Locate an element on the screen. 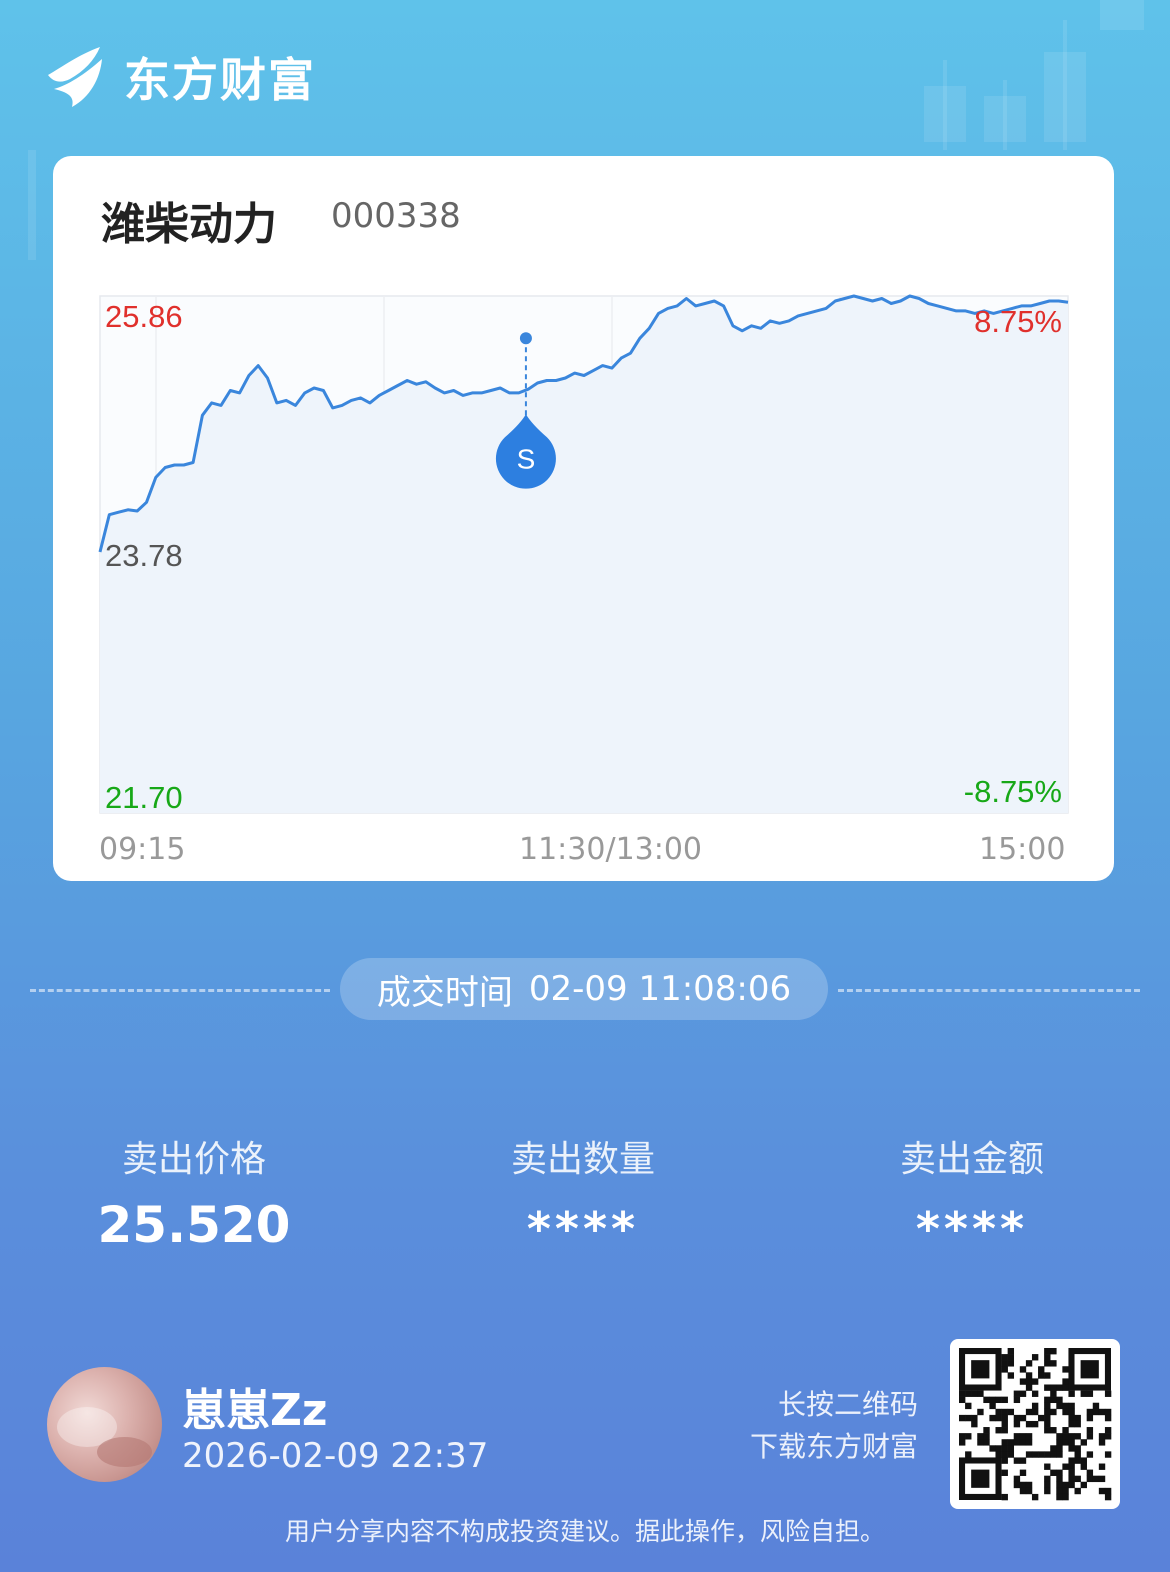 This screenshot has height=1572, width=1170. stat-label: 卖出价格 is located at coordinates (193, 1159).